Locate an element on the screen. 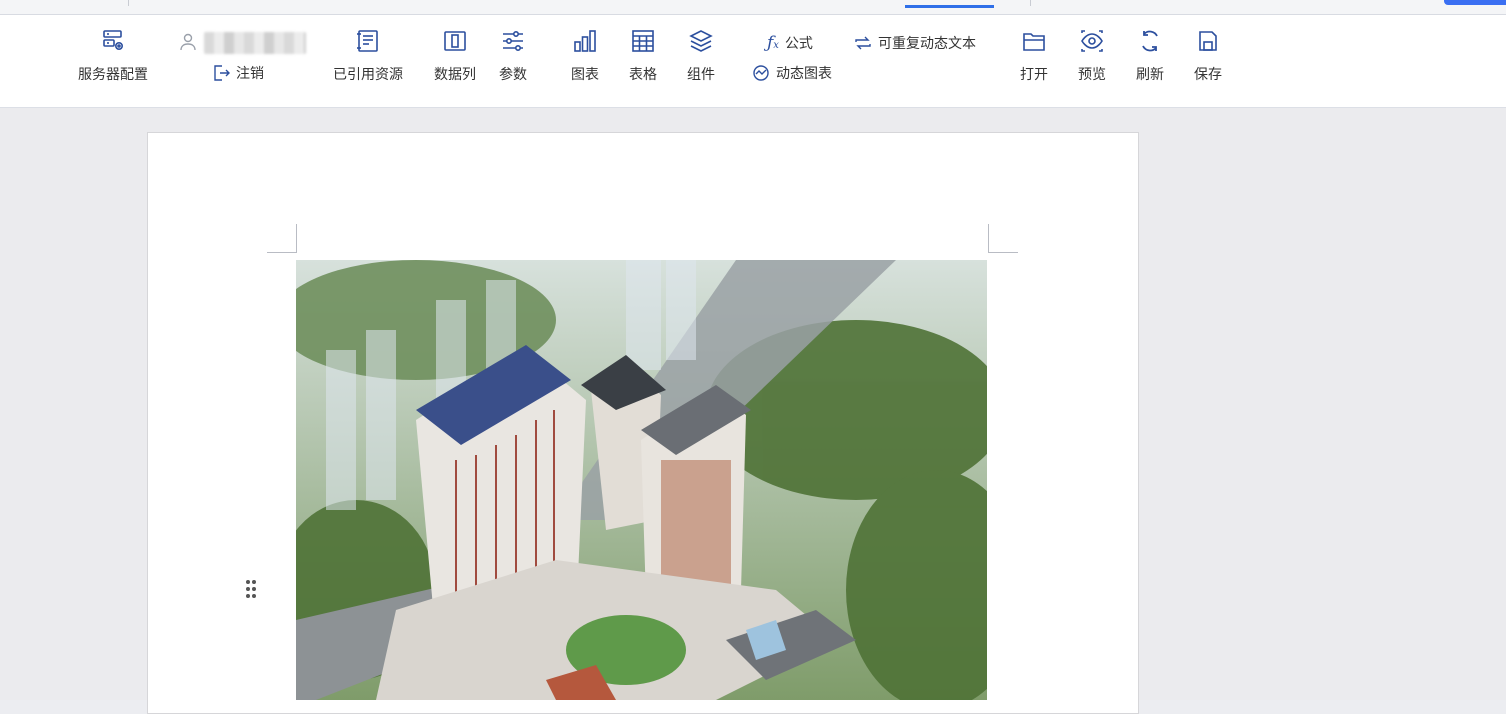 The height and width of the screenshot is (714, 1506). logout-icon is located at coordinates (221, 73).